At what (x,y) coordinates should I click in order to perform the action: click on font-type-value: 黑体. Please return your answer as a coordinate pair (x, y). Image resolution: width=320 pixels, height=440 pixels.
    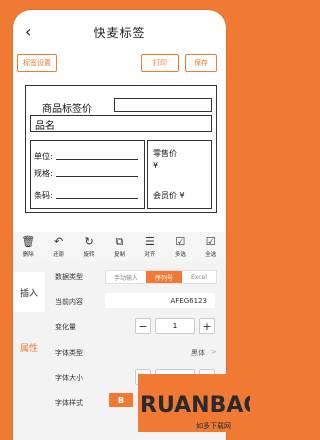
    Looking at the image, I should click on (198, 353).